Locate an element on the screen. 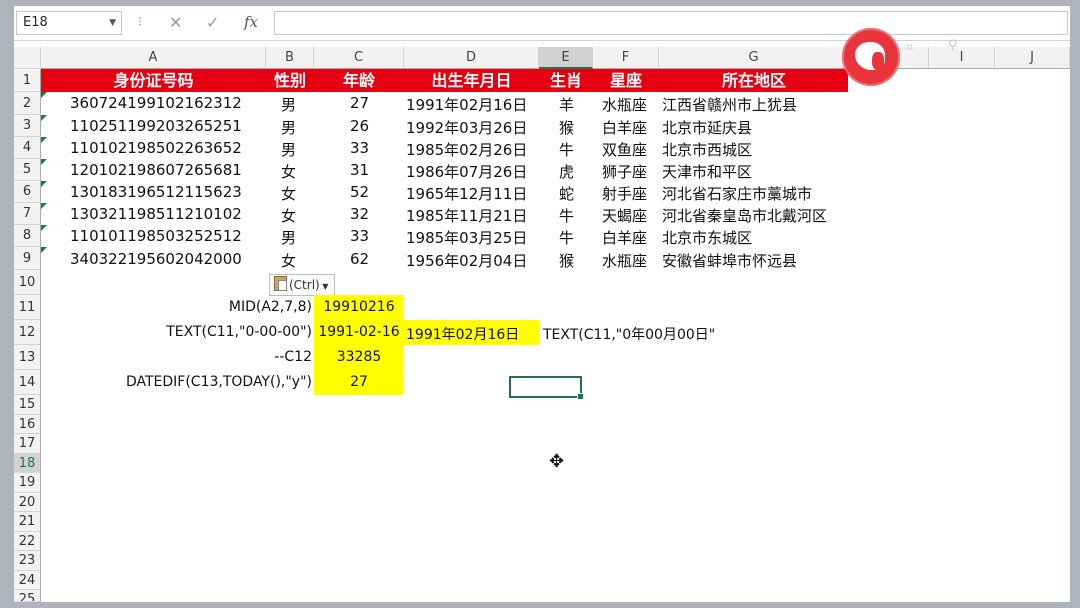  row-header-6: 6 is located at coordinates (27, 192).